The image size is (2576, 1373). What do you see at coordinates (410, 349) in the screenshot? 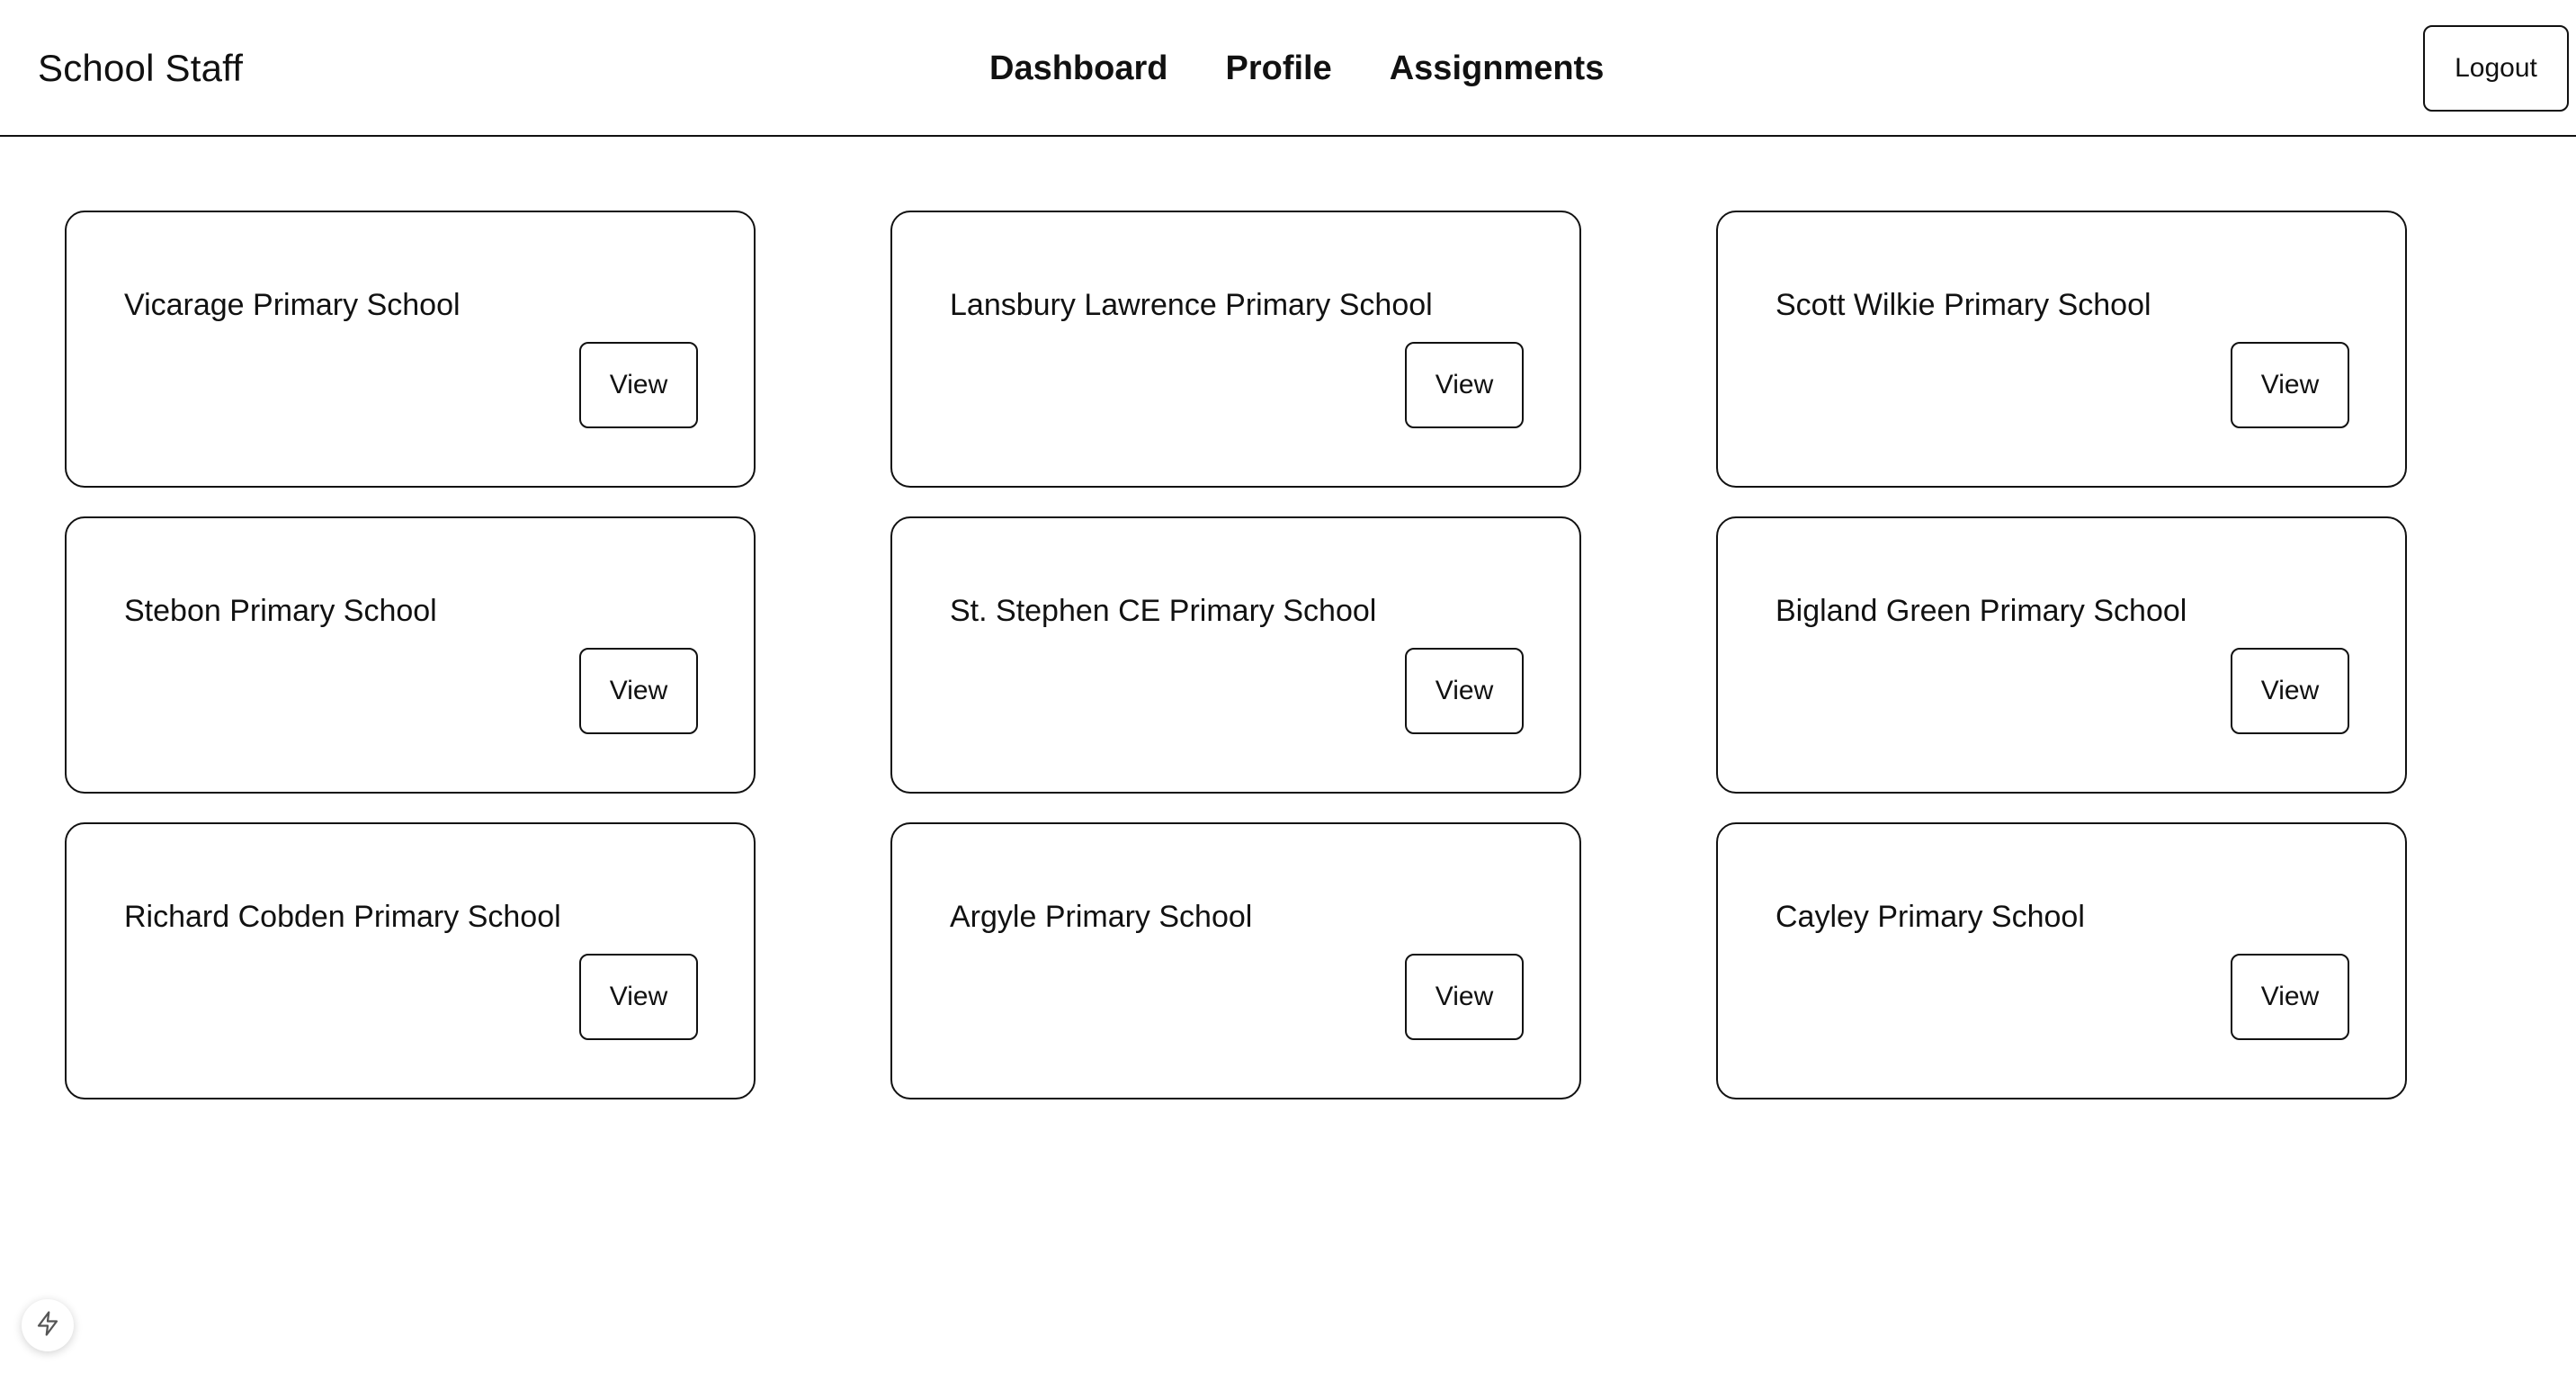
I see `school-card: Vicarage Primary School View` at bounding box center [410, 349].